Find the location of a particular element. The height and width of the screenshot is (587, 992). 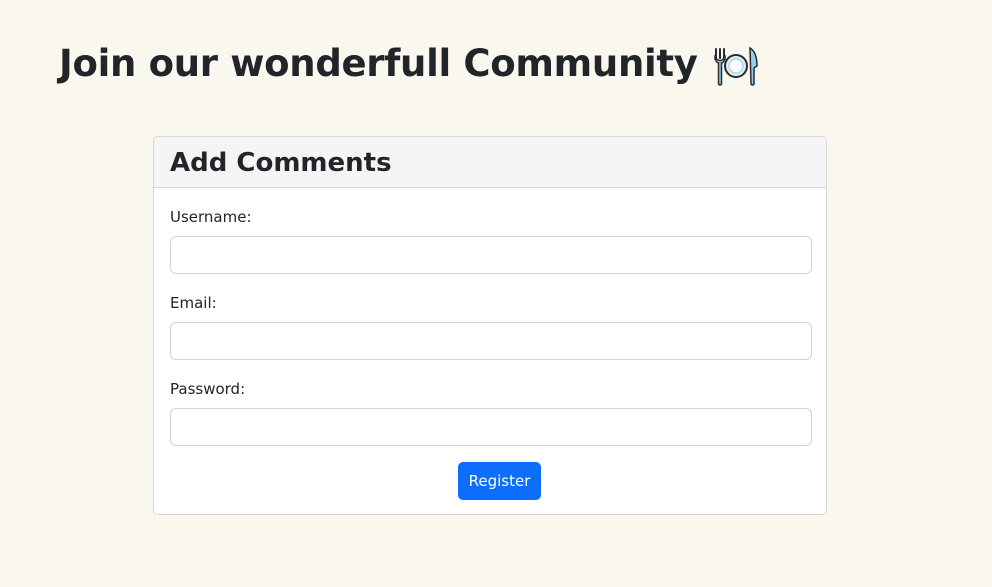

register-button: Register is located at coordinates (499, 481).